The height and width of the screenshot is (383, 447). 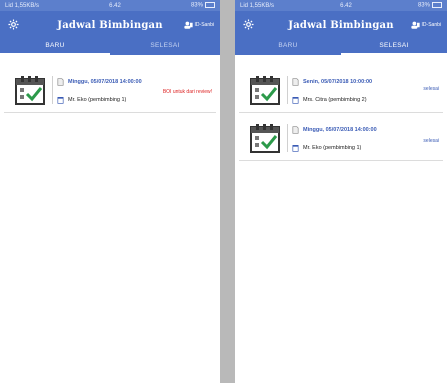 What do you see at coordinates (338, 82) in the screenshot?
I see `schedule-date: Senin, 05/07/2018 10:00:00` at bounding box center [338, 82].